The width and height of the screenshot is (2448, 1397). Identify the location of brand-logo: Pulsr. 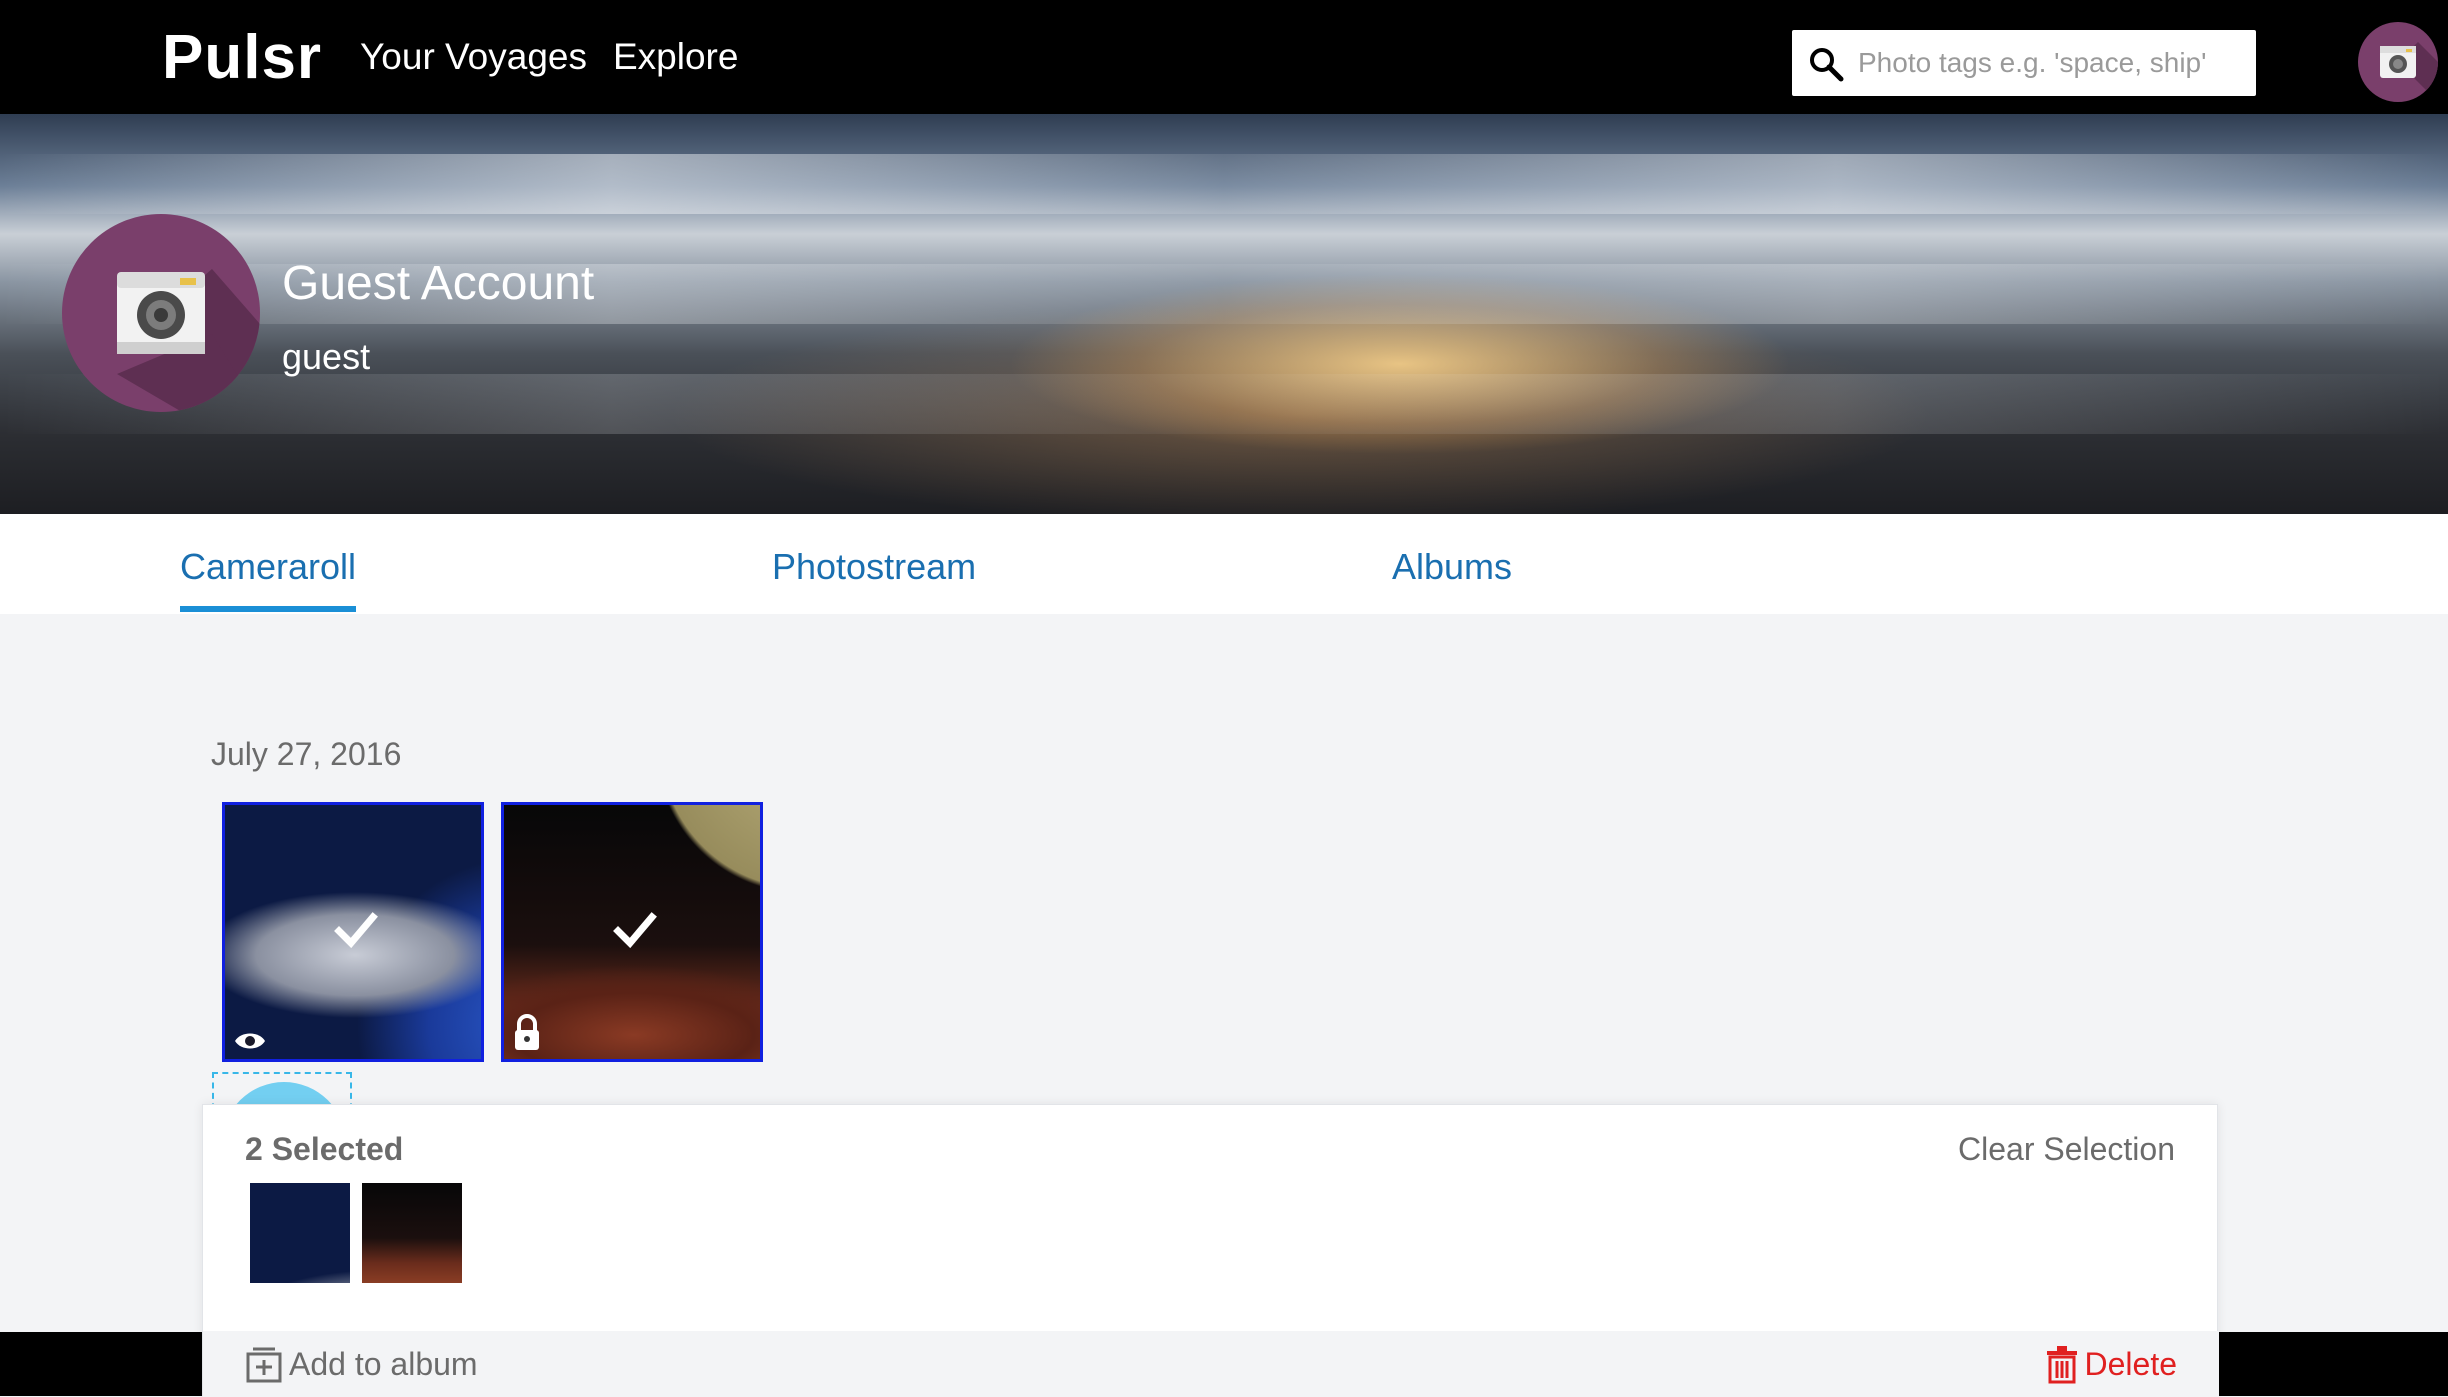
(242, 57).